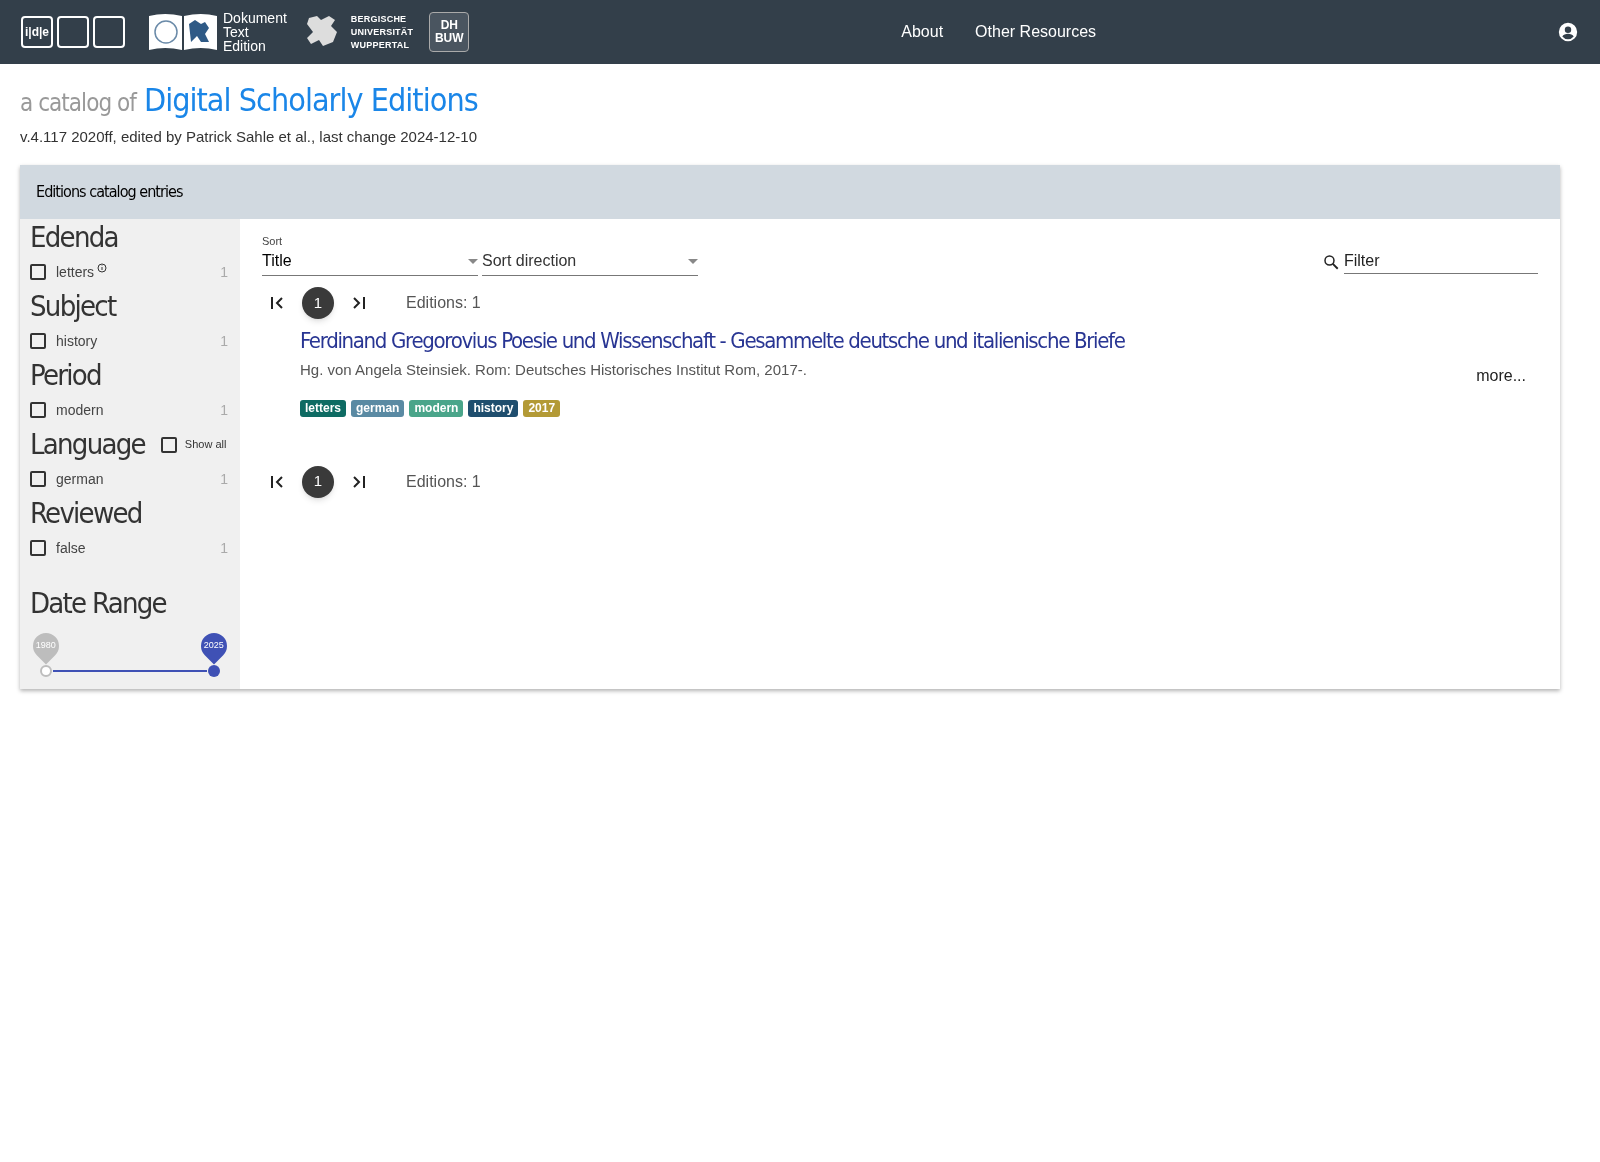  What do you see at coordinates (80, 410) in the screenshot?
I see `facet-option-label: modern` at bounding box center [80, 410].